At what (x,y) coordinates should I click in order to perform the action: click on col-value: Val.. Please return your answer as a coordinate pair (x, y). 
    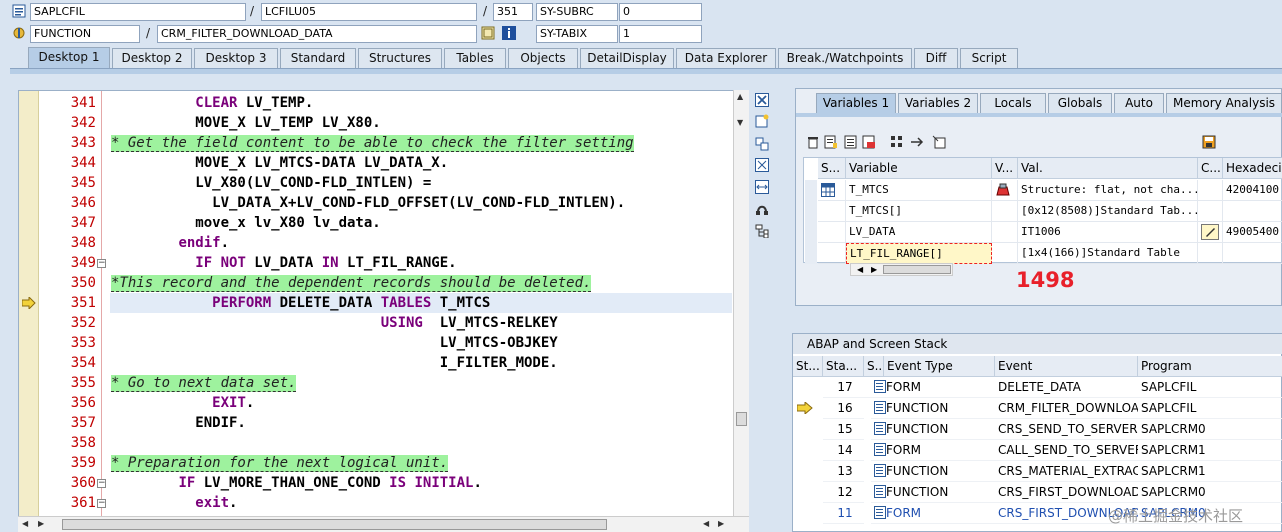
    Looking at the image, I should click on (1108, 168).